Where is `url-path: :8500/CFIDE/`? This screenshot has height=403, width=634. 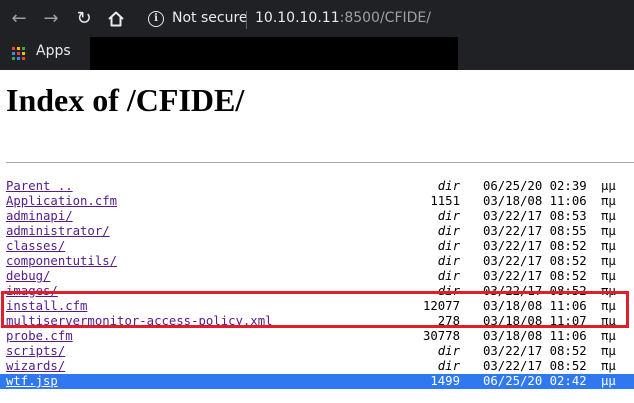
url-path: :8500/CFIDE/ is located at coordinates (385, 18).